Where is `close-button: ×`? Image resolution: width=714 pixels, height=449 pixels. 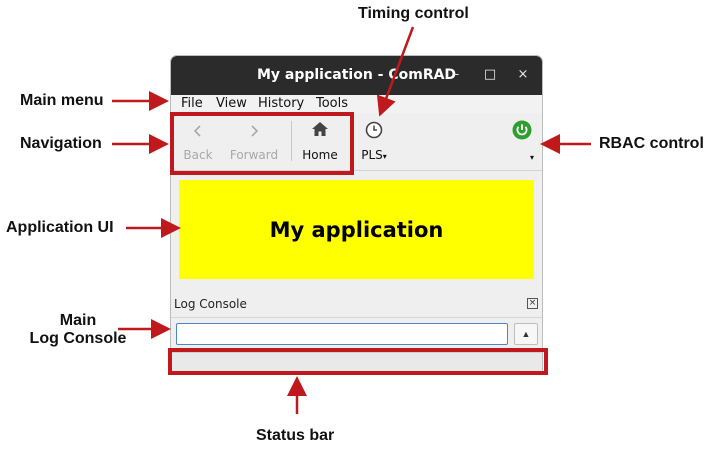 close-button: × is located at coordinates (523, 75).